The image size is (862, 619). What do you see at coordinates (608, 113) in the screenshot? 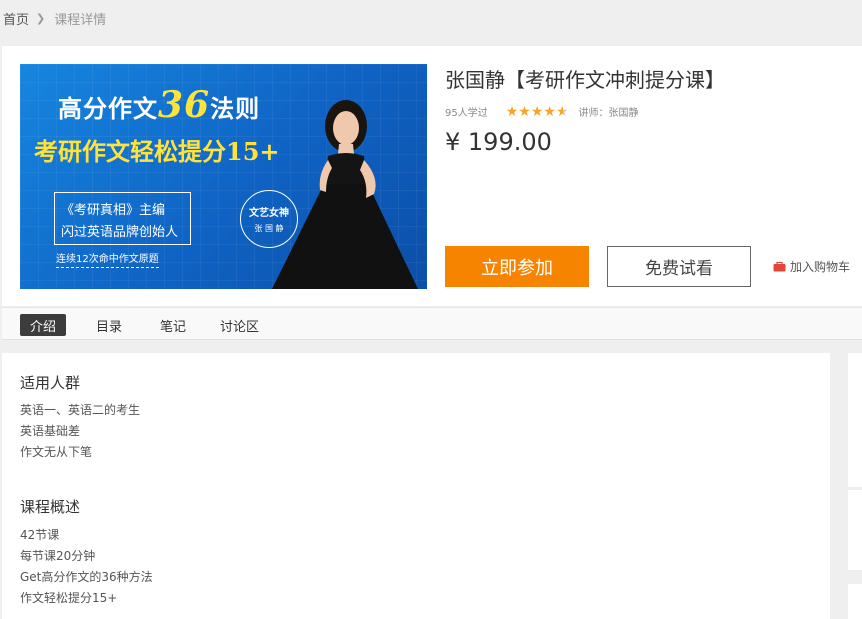
I see `teacher-name: 讲师：张国静` at bounding box center [608, 113].